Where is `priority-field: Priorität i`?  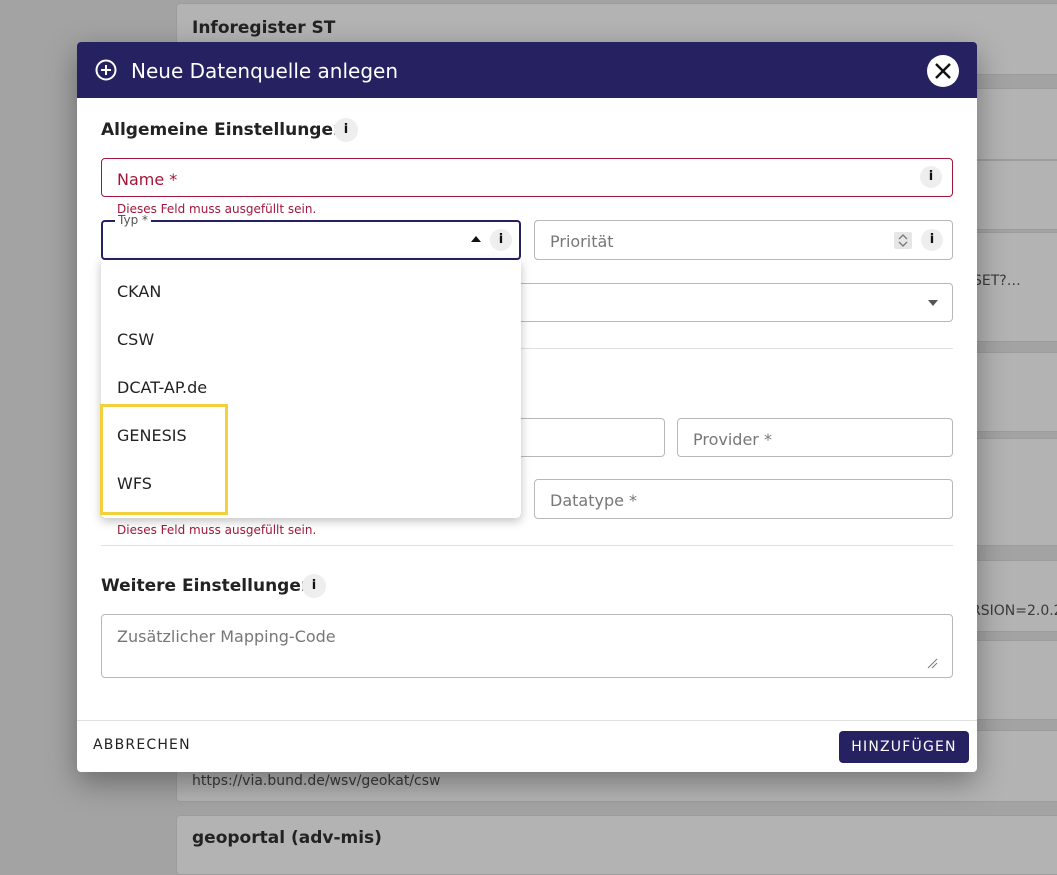
priority-field: Priorität i is located at coordinates (743, 240).